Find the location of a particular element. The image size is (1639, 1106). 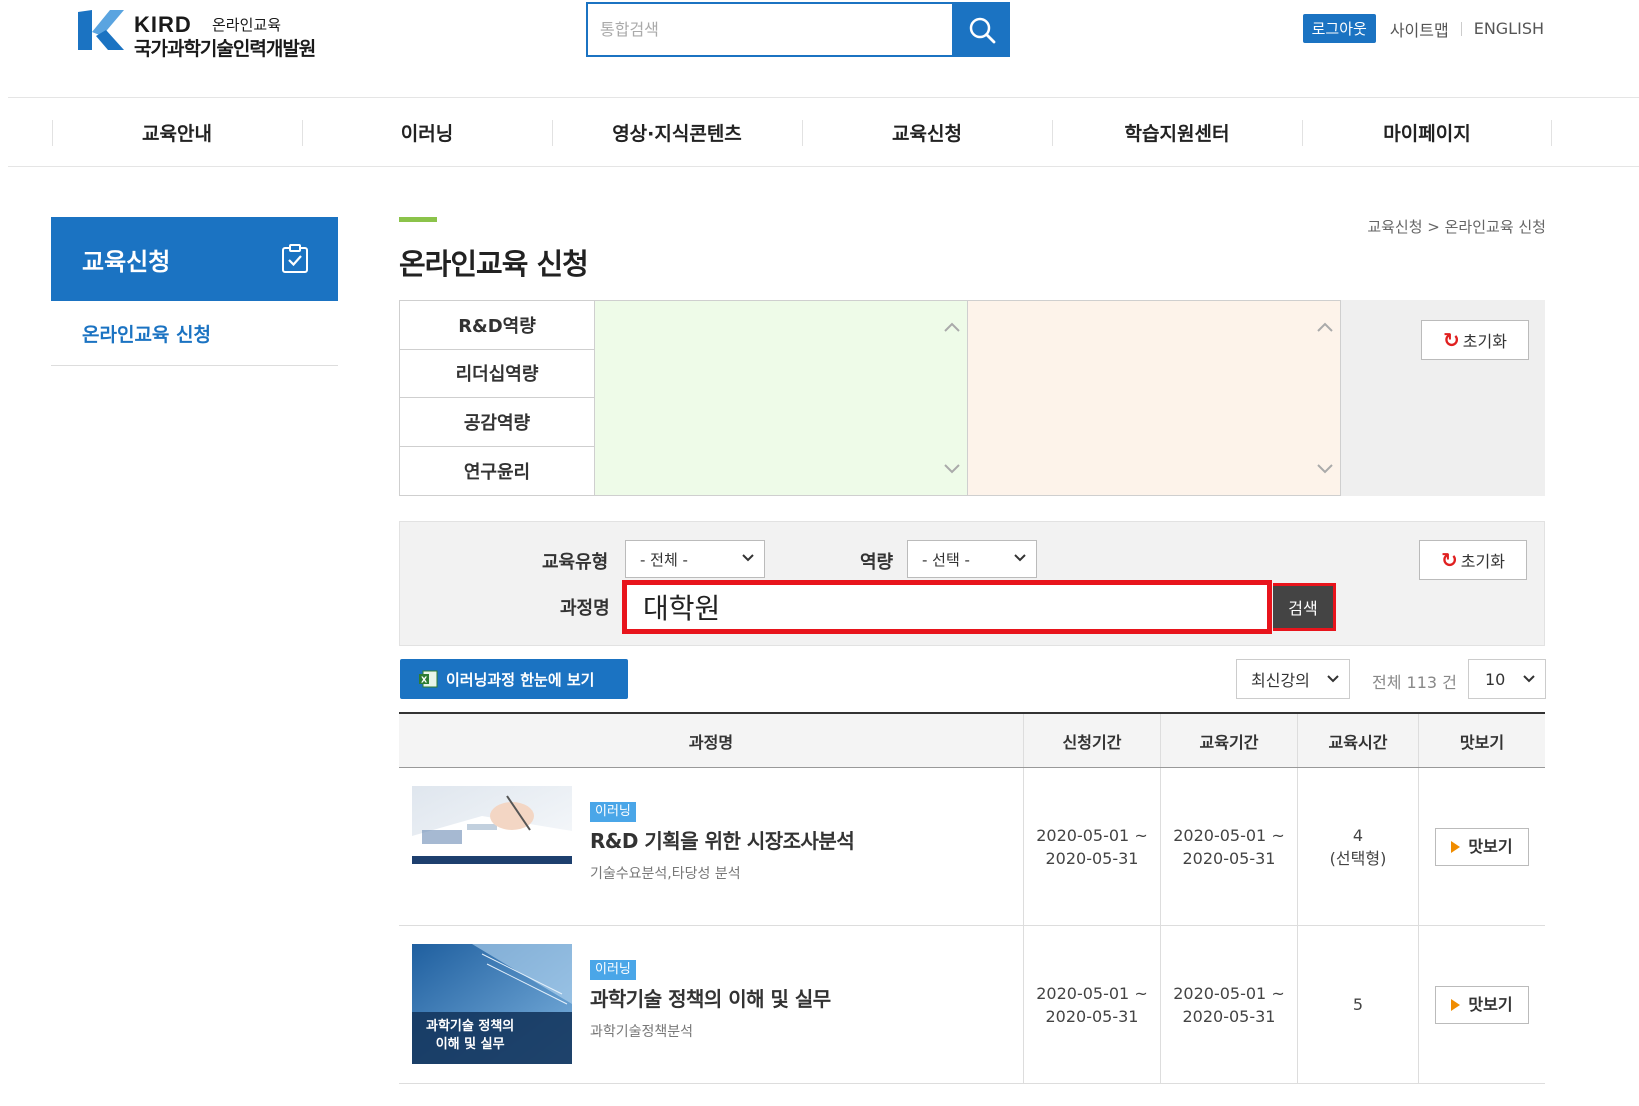

course-title-link: R&D 기획을 위한 시장조사분석 is located at coordinates (722, 841).